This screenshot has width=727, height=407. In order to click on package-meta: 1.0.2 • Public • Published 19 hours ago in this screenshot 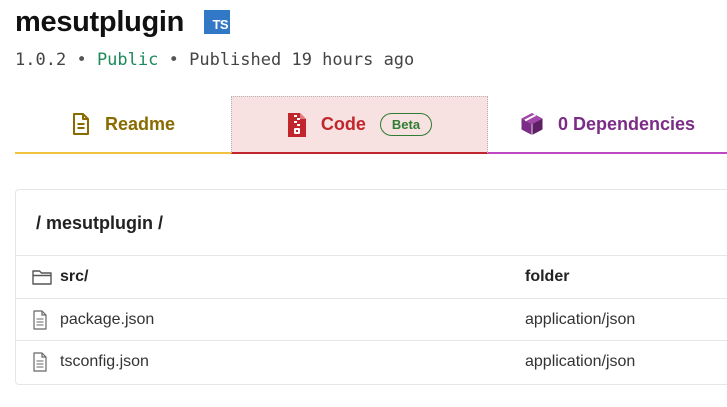, I will do `click(214, 60)`.